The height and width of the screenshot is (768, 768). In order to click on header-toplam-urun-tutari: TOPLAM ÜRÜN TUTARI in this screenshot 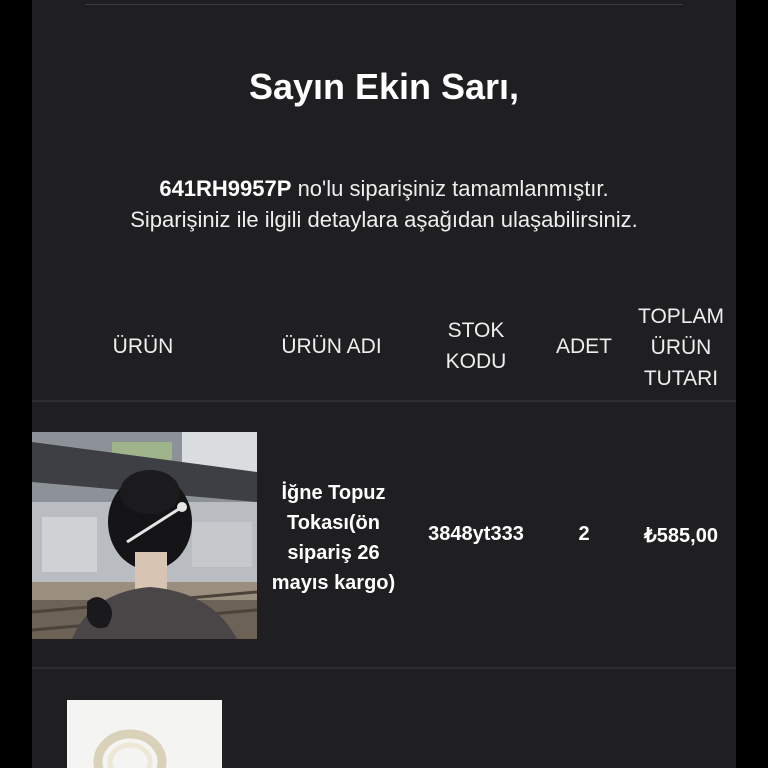, I will do `click(681, 347)`.